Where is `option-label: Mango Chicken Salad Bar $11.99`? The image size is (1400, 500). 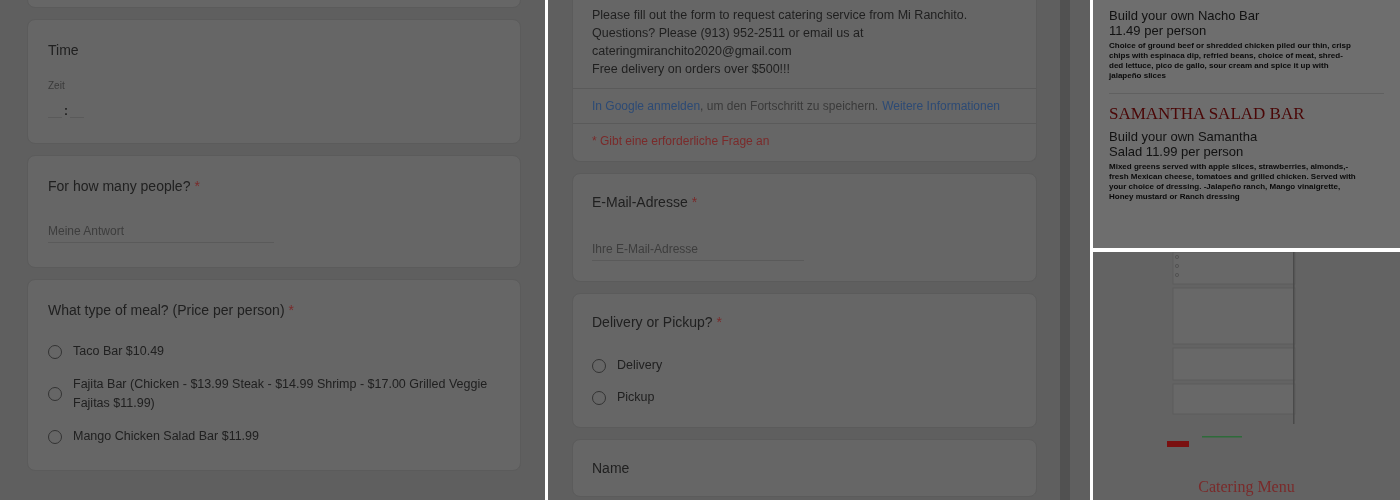 option-label: Mango Chicken Salad Bar $11.99 is located at coordinates (166, 436).